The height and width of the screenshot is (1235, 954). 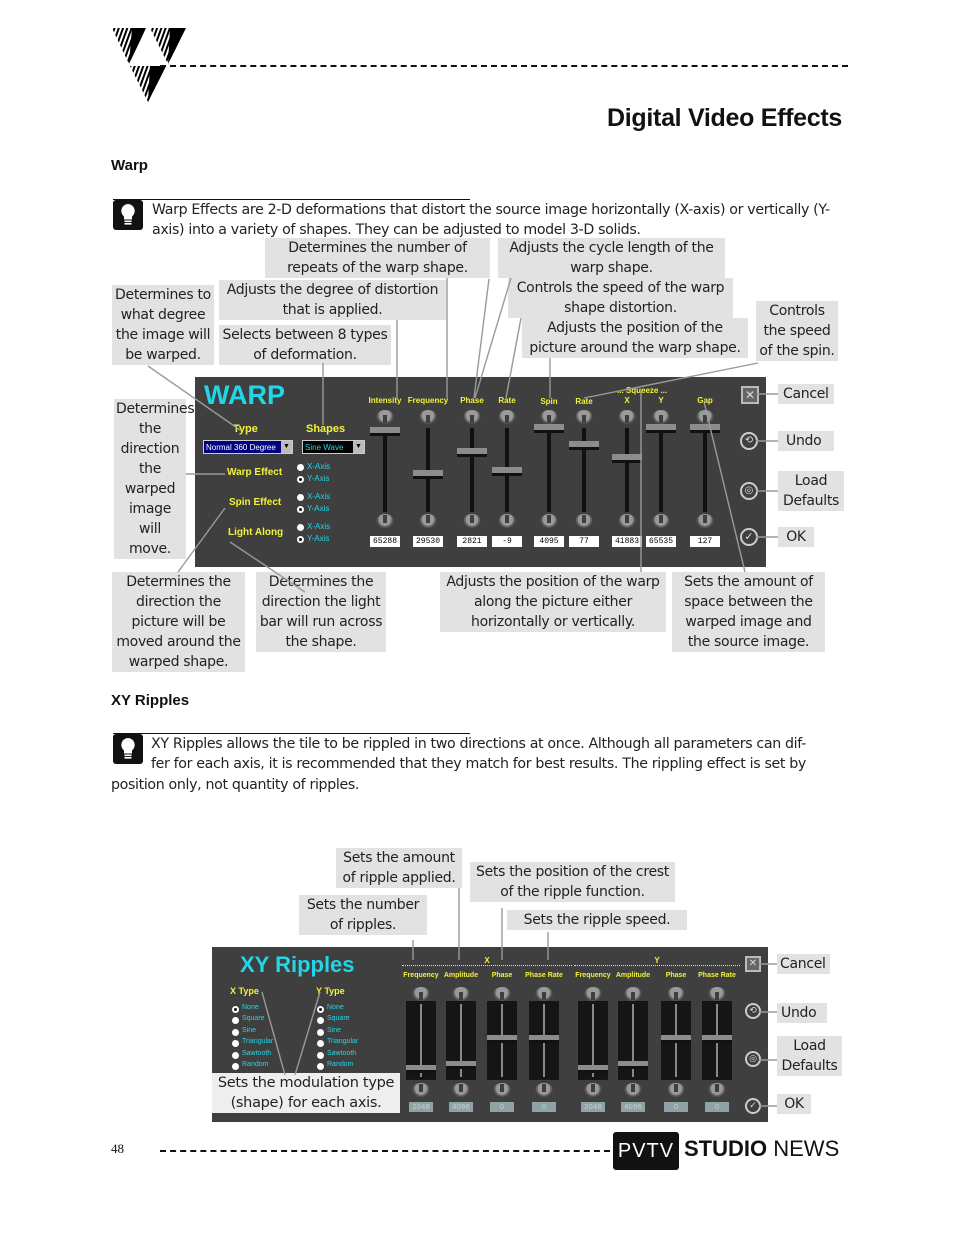 What do you see at coordinates (519, 997) in the screenshot?
I see `ripples-leader-lines` at bounding box center [519, 997].